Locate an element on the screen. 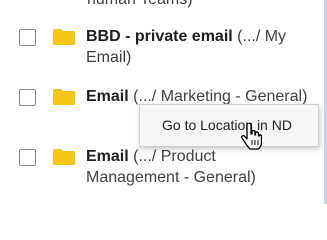 This screenshot has width=327, height=240. item-path: (.../ Marketing - General) is located at coordinates (220, 96).